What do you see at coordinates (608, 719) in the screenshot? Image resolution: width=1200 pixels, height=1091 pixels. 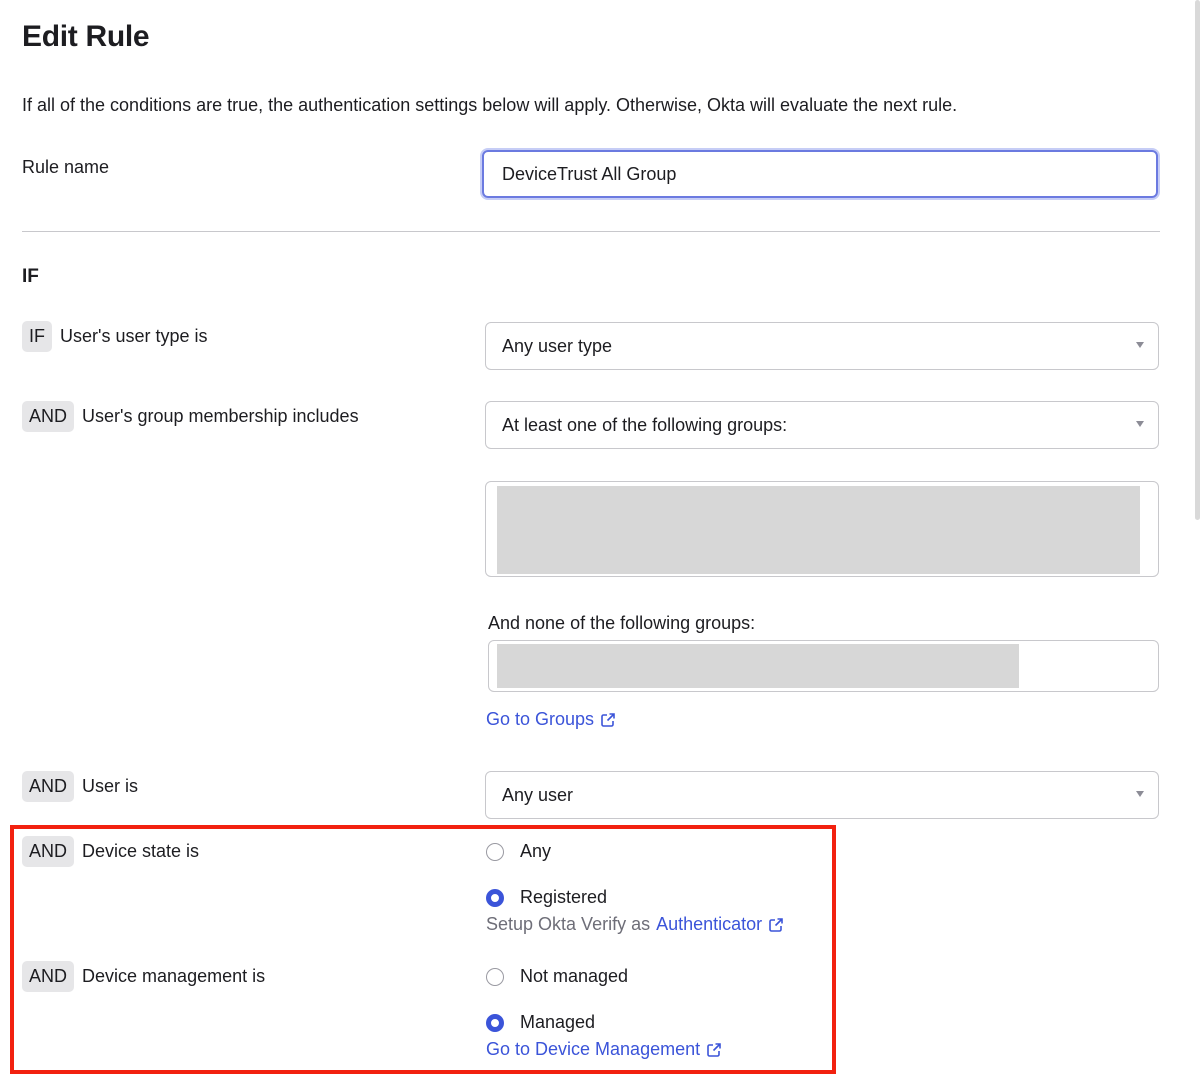 I see `external-link-icon` at bounding box center [608, 719].